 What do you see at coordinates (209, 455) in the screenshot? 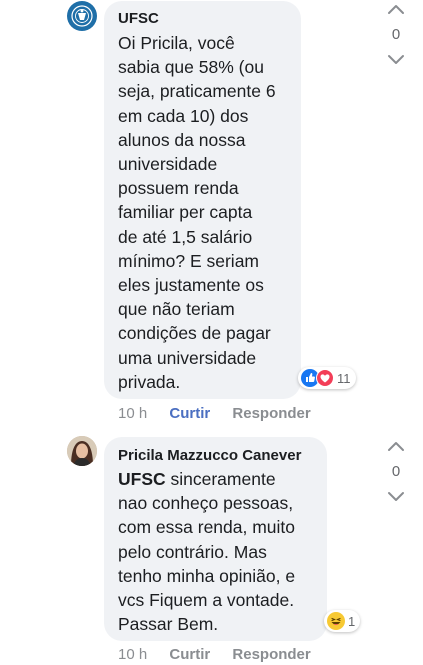
I see `comment-author: Pricila Mazzucco Canever` at bounding box center [209, 455].